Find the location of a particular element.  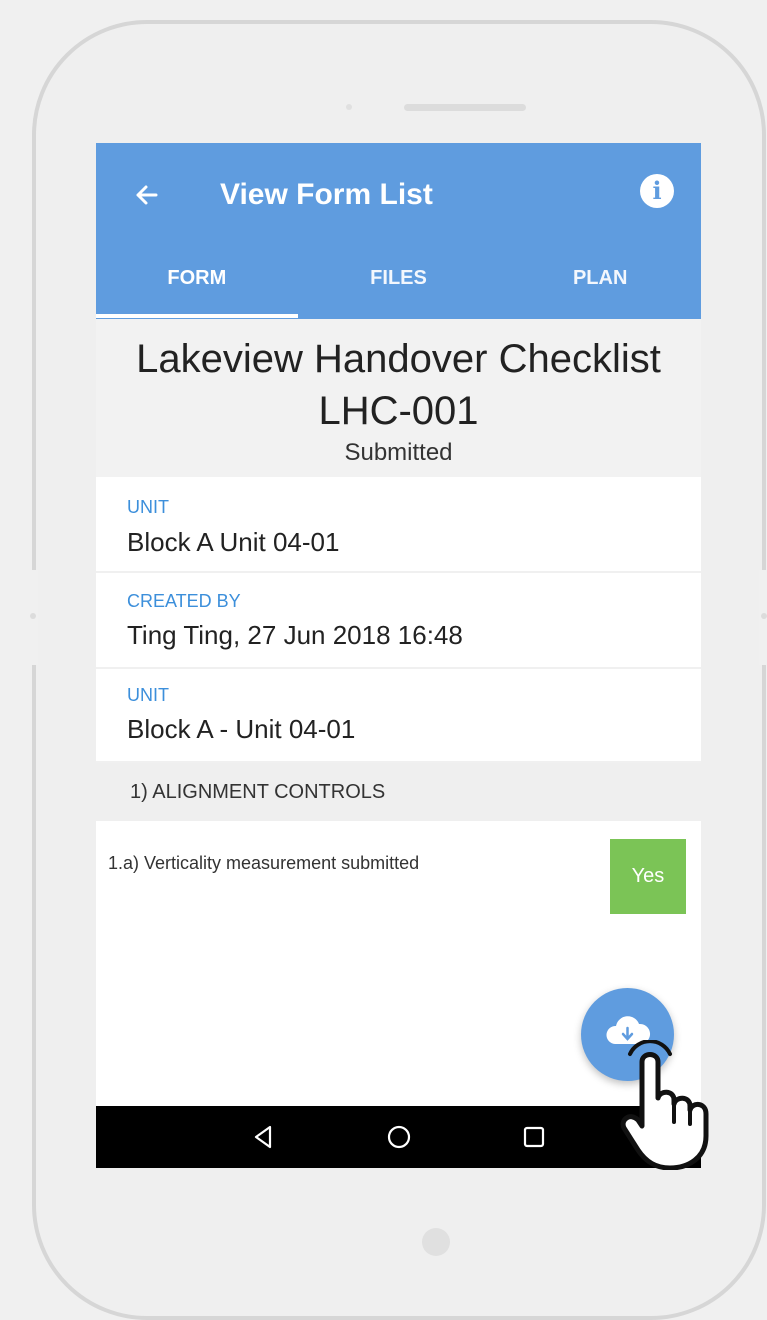

android-nav-bar is located at coordinates (398, 1137).